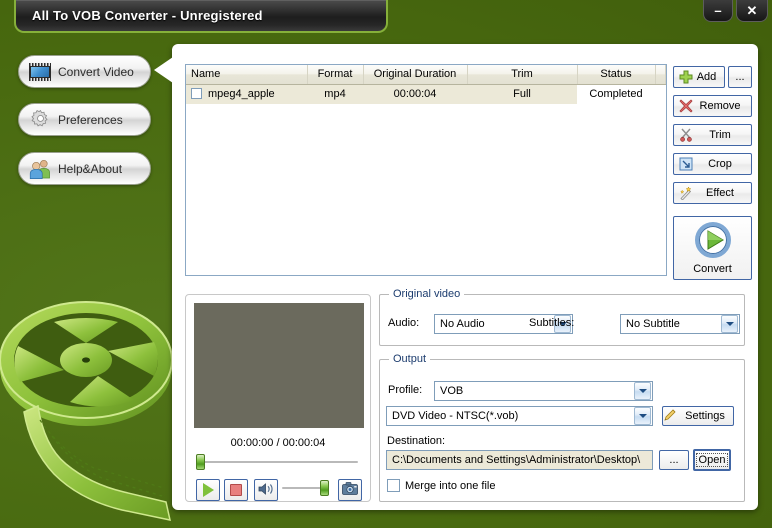  I want to click on add-button: Add, so click(699, 77).